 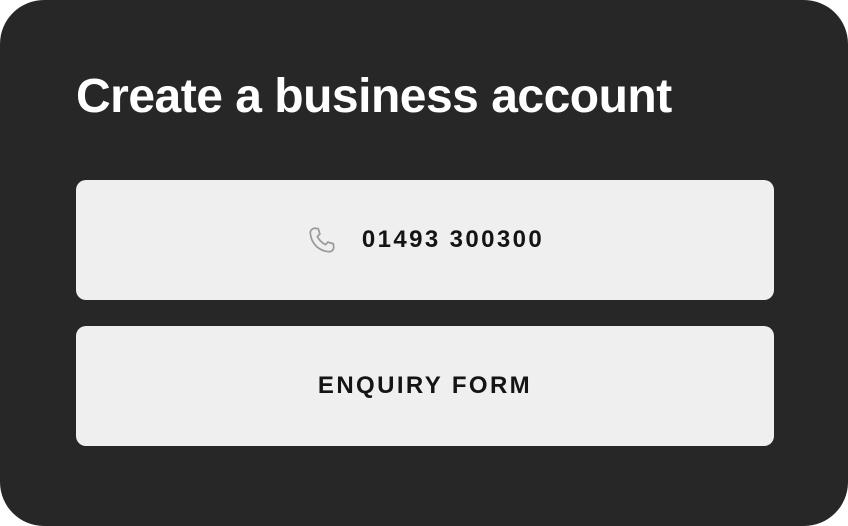 What do you see at coordinates (322, 240) in the screenshot?
I see `phone-icon` at bounding box center [322, 240].